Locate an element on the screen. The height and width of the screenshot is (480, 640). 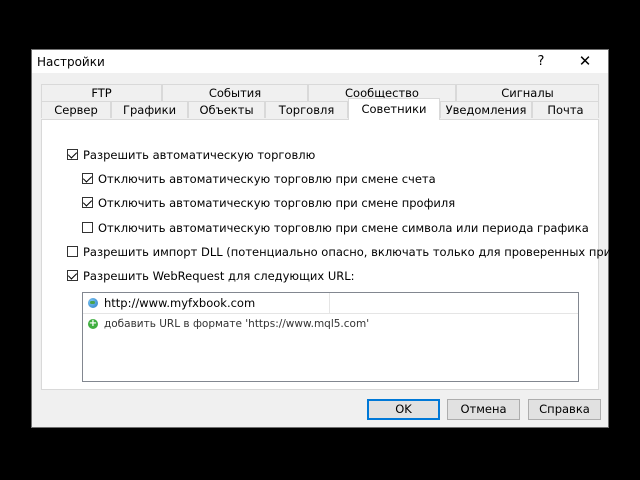
globe-icon is located at coordinates (93, 303).